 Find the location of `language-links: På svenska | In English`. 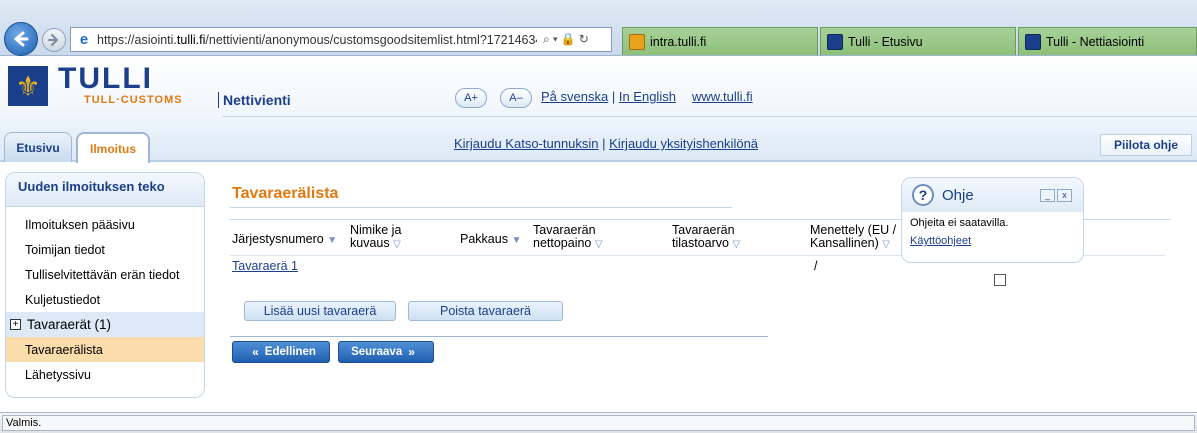

language-links: På svenska | In English is located at coordinates (608, 96).